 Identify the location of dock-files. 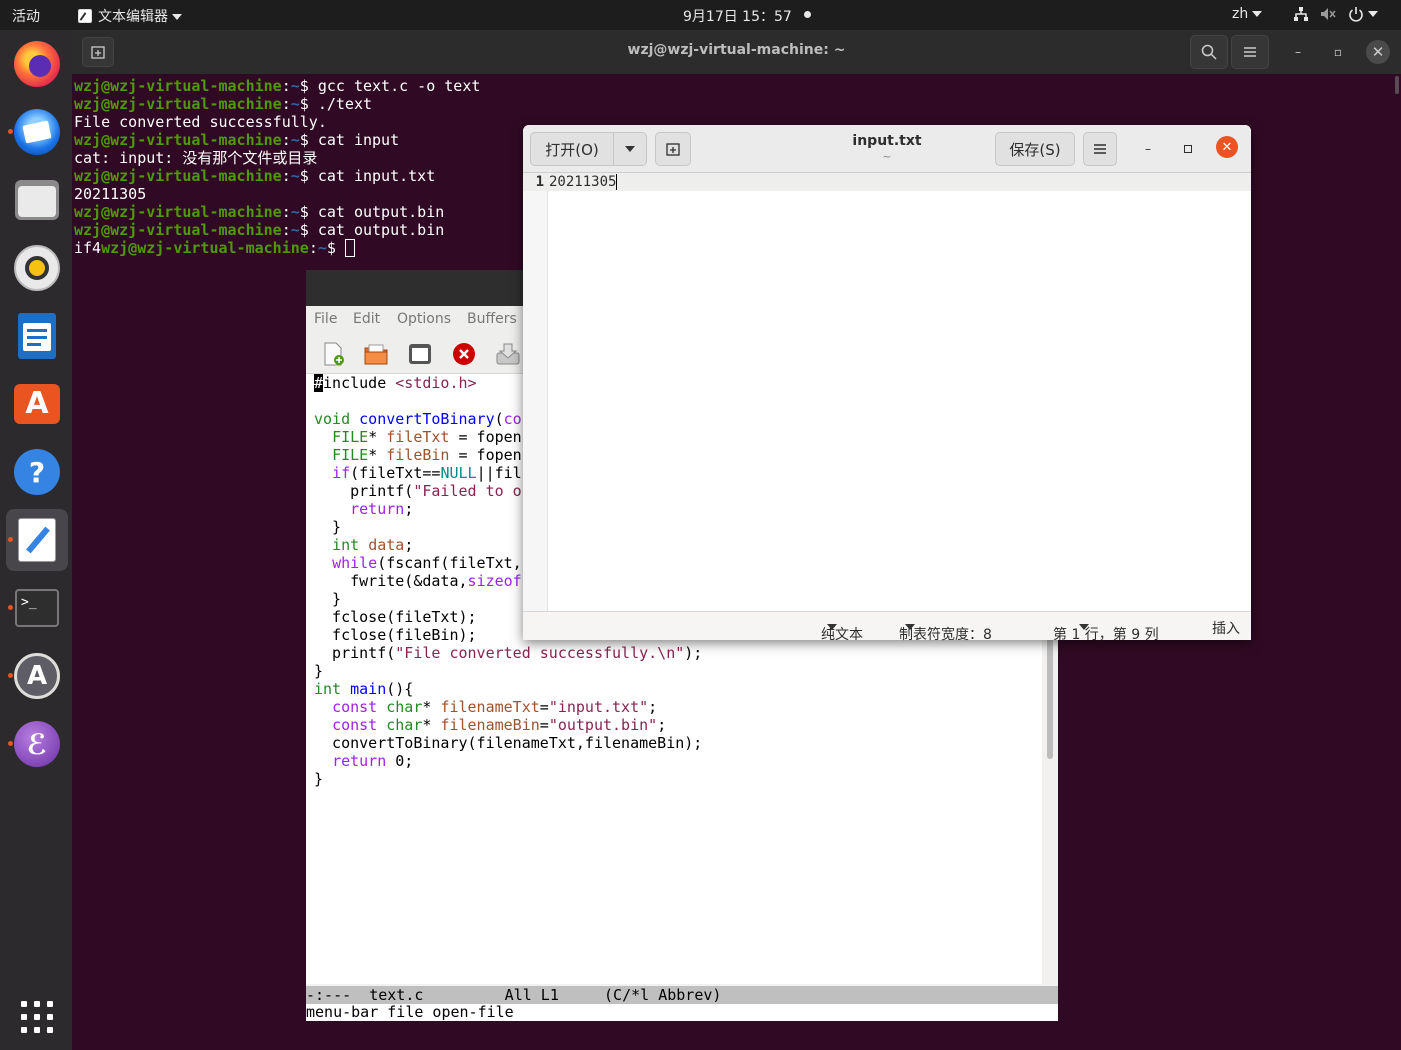
(37, 200).